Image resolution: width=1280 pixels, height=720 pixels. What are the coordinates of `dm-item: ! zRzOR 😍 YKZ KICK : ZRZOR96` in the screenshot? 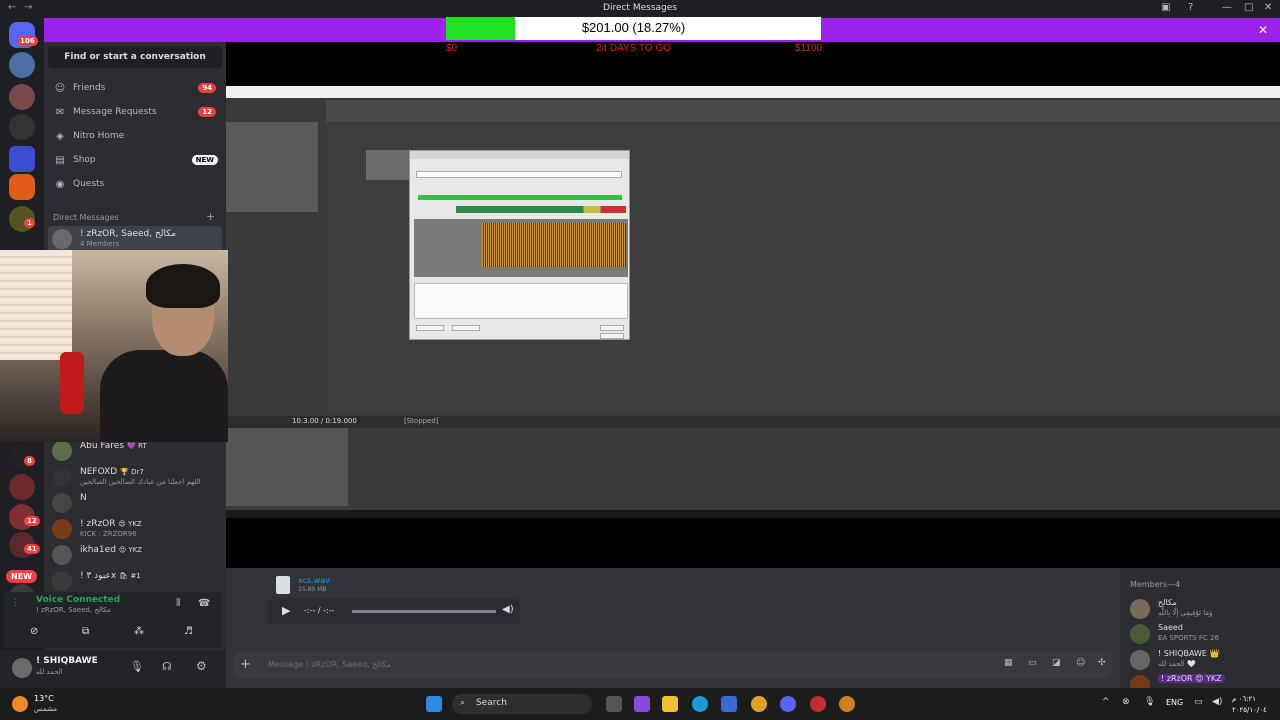 It's located at (135, 529).